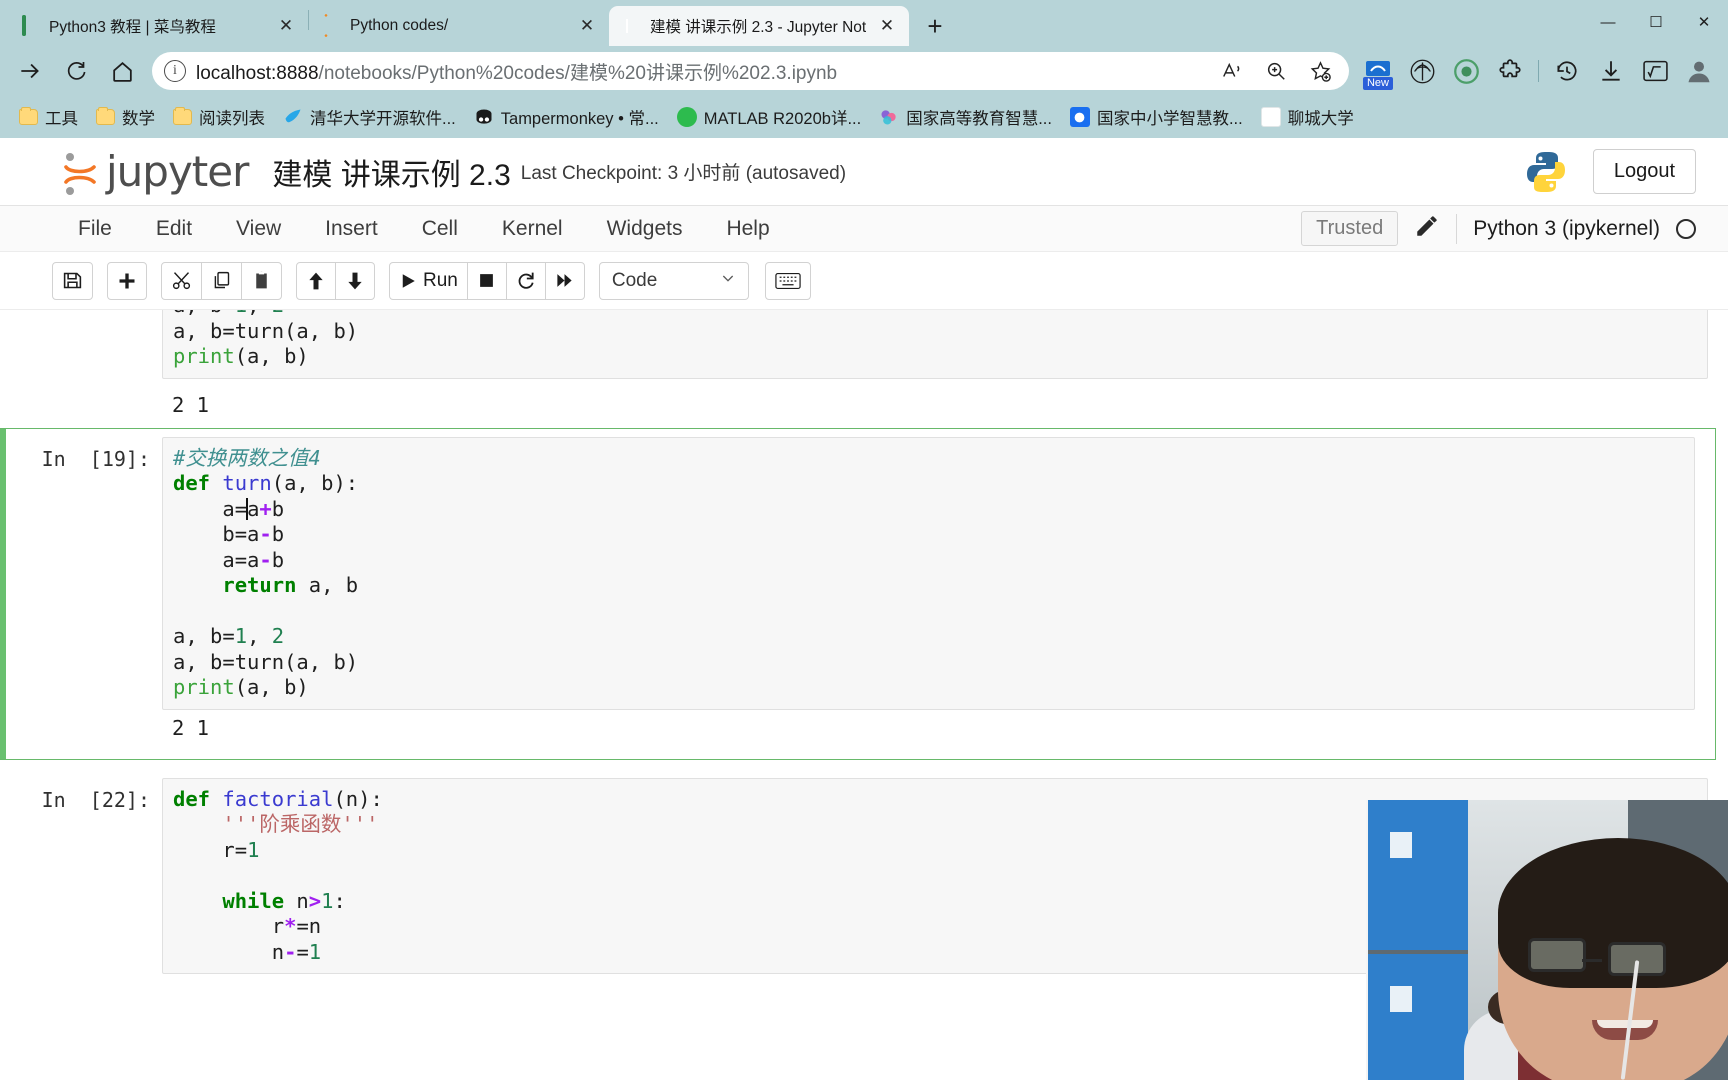 This screenshot has height=1080, width=1728. Describe the element at coordinates (928, 688) in the screenshot. I see `code-line: print(a, b)` at that location.